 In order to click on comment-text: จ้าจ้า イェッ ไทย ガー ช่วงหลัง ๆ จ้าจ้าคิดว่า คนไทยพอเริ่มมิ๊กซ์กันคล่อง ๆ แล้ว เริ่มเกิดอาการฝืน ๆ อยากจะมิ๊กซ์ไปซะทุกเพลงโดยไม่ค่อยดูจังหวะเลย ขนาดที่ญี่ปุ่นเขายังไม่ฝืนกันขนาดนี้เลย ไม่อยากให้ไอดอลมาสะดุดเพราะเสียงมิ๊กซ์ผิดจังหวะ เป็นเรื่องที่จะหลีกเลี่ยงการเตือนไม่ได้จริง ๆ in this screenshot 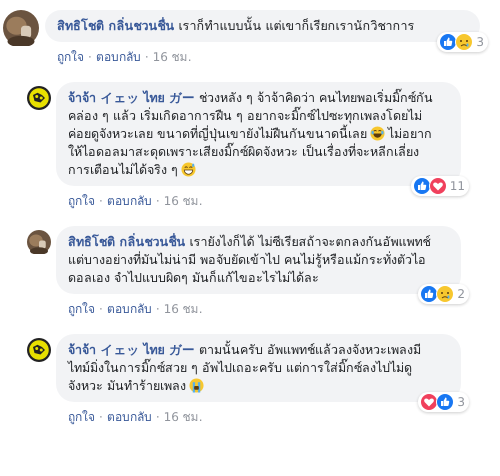, I will do `click(251, 134)`.